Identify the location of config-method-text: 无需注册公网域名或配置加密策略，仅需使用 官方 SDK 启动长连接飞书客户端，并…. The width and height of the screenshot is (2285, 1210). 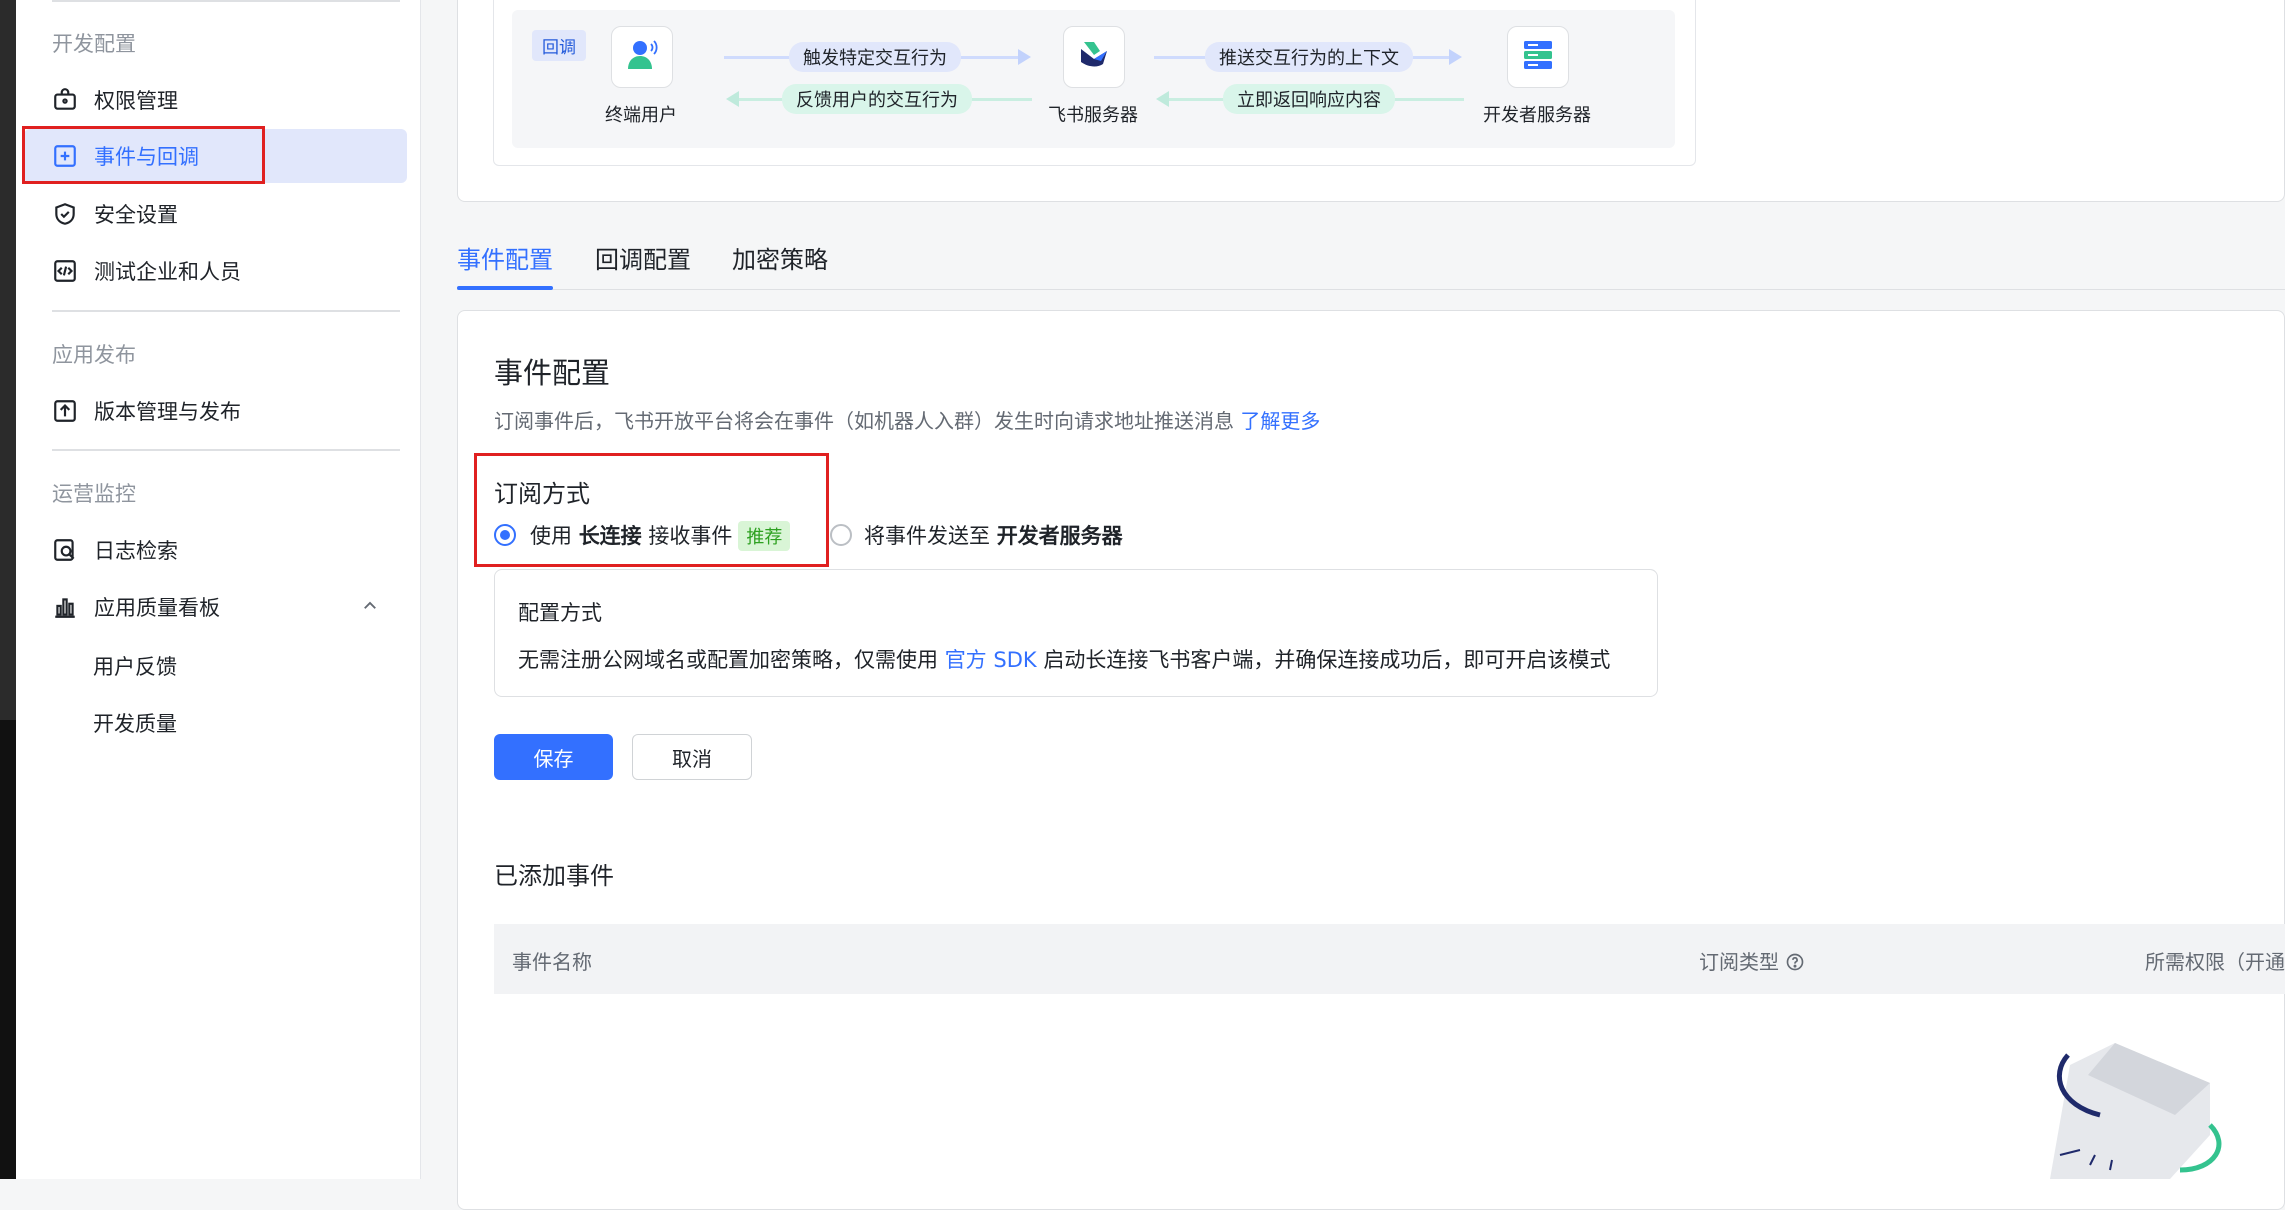
(1064, 659).